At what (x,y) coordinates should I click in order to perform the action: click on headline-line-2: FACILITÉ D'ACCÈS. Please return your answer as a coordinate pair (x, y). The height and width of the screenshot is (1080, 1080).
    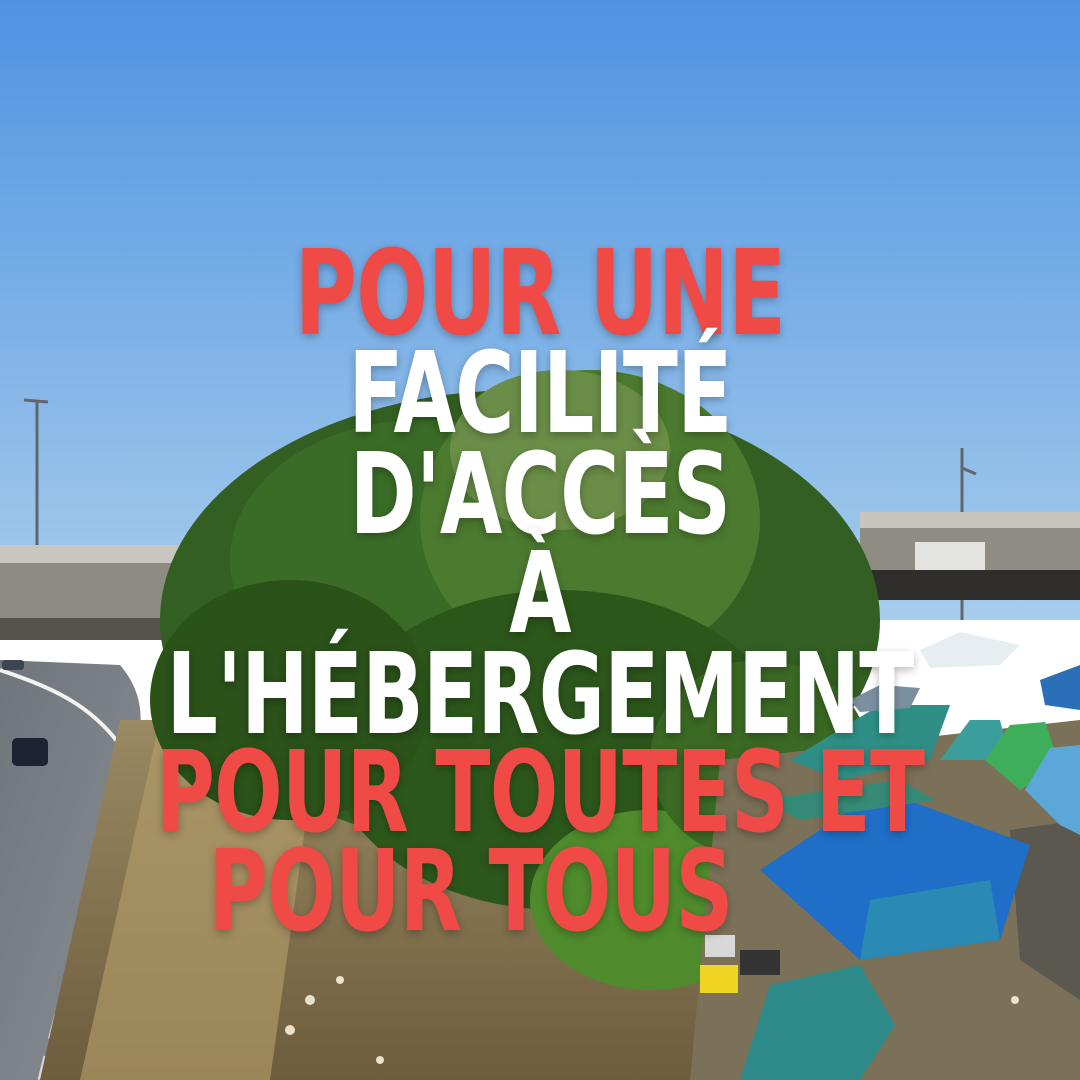
    Looking at the image, I should click on (540, 444).